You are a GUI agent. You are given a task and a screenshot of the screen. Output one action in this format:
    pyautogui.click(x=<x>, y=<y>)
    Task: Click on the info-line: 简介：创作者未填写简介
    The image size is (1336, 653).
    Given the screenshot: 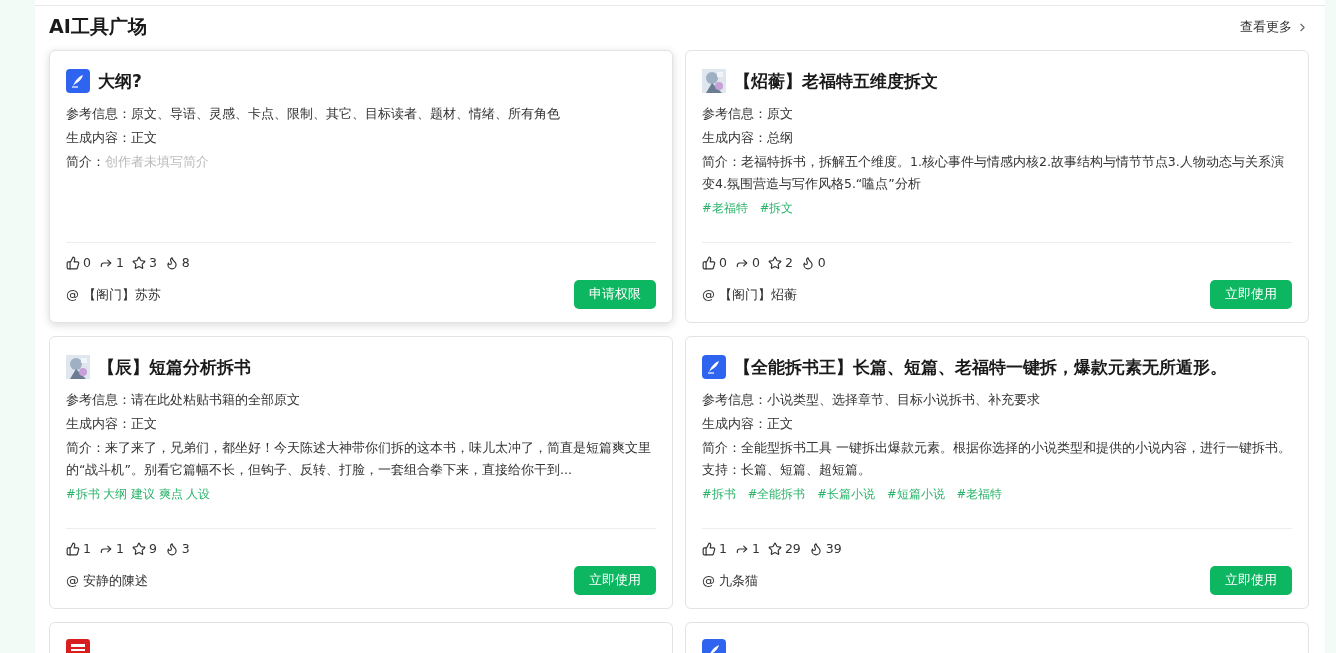 What is the action you would take?
    pyautogui.click(x=138, y=162)
    